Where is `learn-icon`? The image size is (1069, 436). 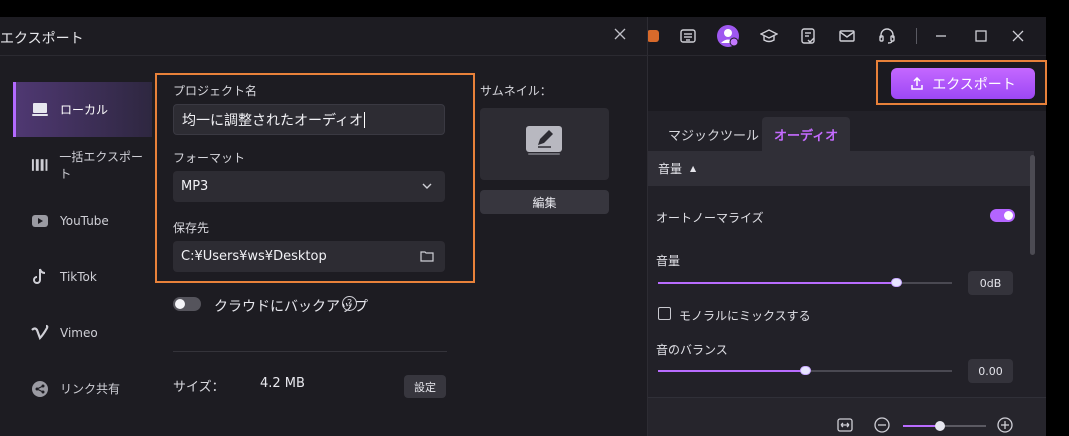 learn-icon is located at coordinates (769, 36).